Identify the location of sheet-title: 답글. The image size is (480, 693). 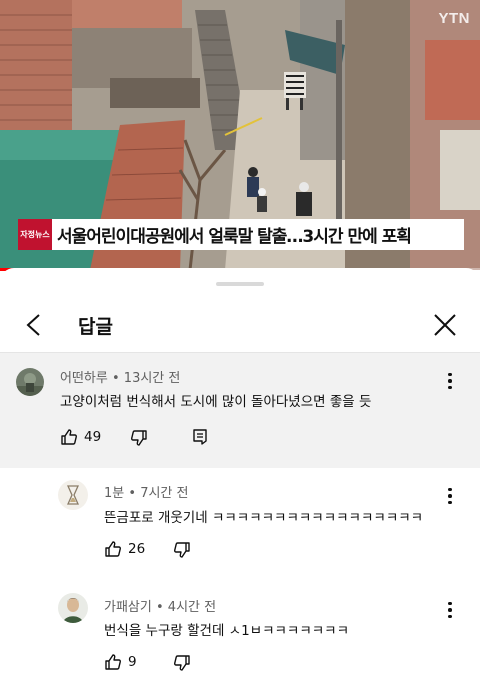
(95, 327).